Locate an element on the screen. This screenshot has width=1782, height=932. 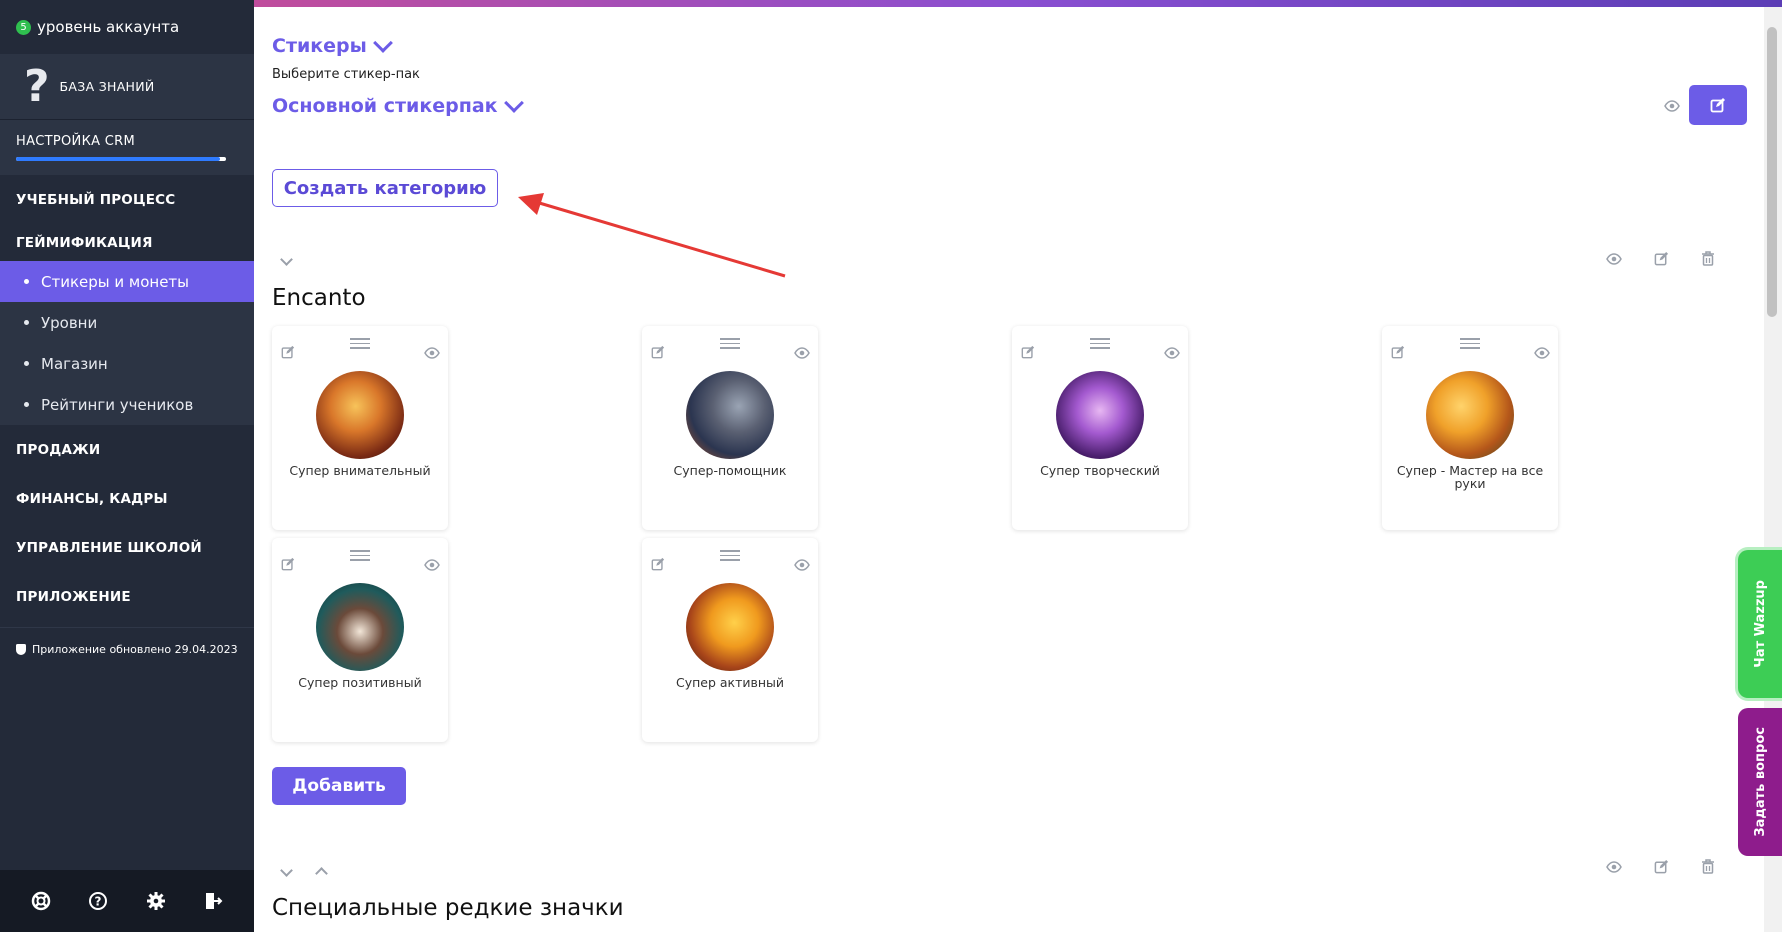
category-title: Специальные редкие значки is located at coordinates (448, 908).